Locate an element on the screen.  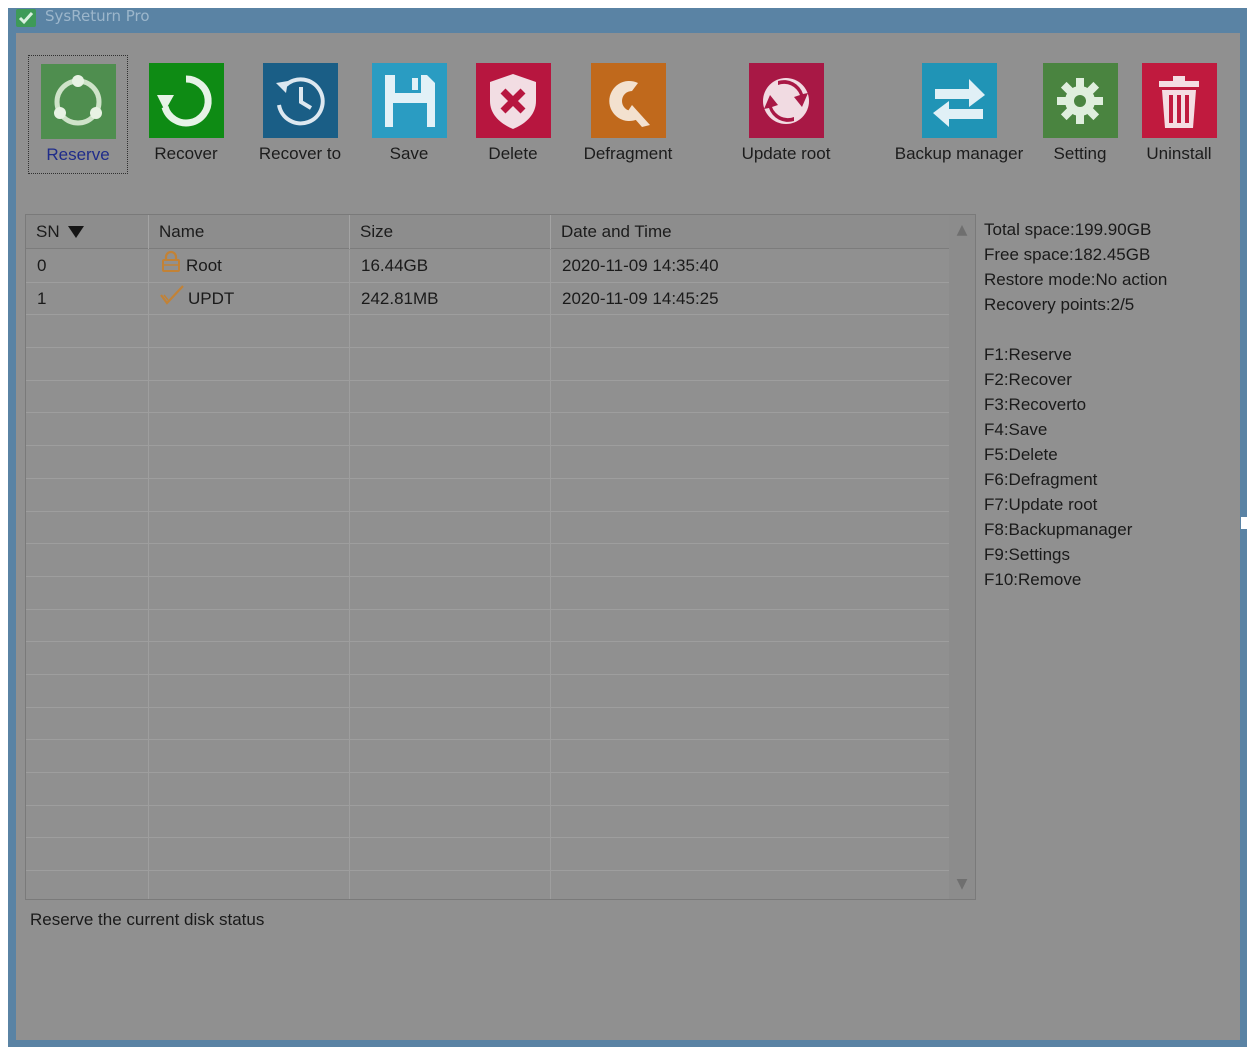
name-header-label: Name is located at coordinates (182, 231).